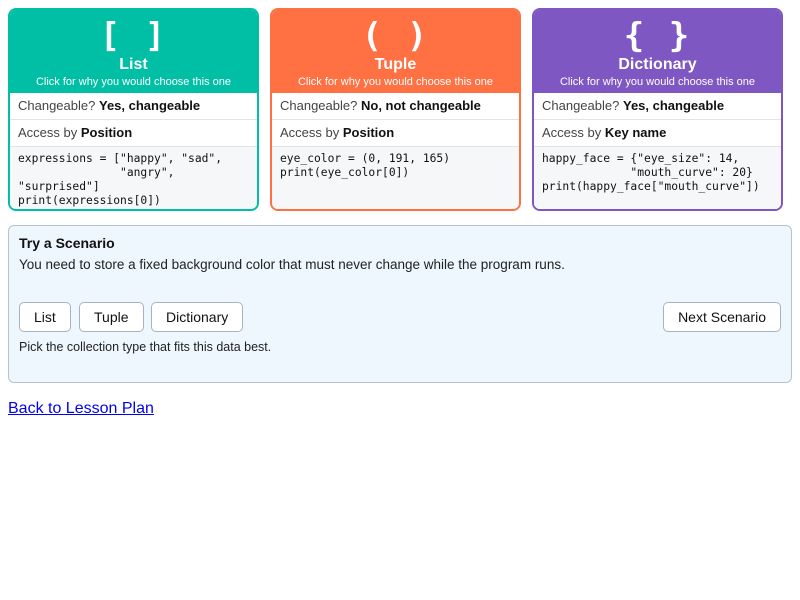  Describe the element at coordinates (722, 317) in the screenshot. I see `next-scenario-button: Next Scenario` at that location.